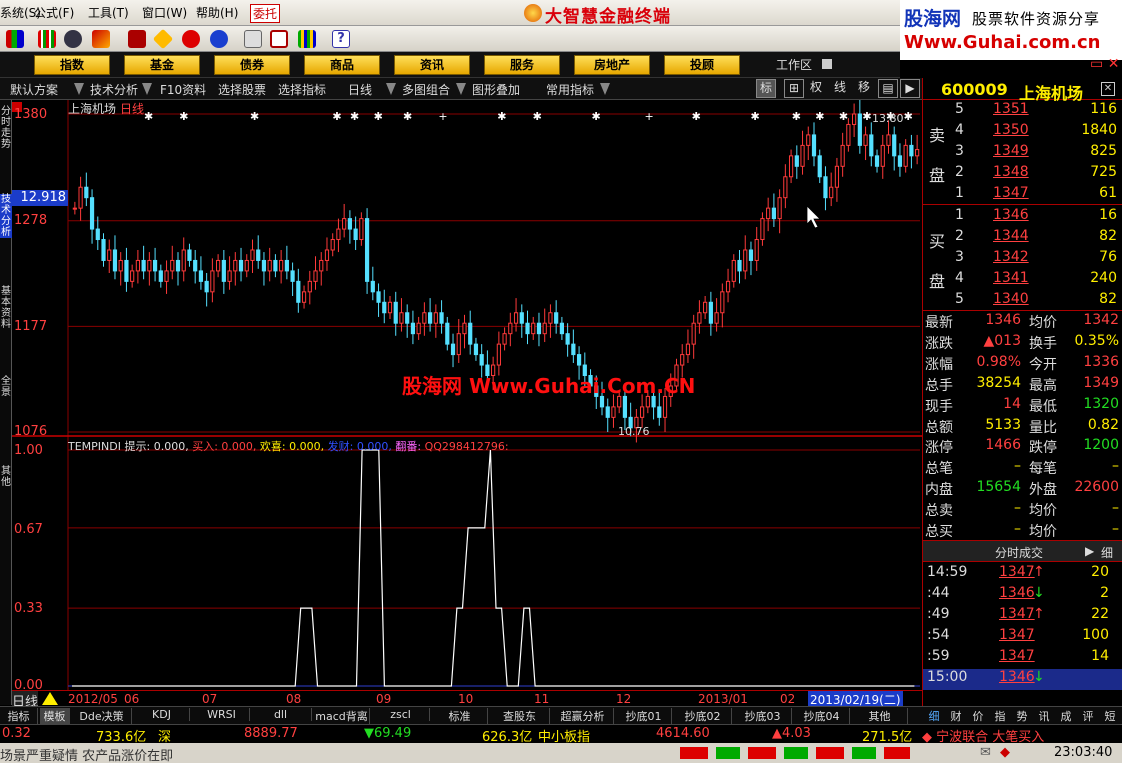 This screenshot has height=763, width=1122. I want to click on menu-tools: 工具(T), so click(108, 12).